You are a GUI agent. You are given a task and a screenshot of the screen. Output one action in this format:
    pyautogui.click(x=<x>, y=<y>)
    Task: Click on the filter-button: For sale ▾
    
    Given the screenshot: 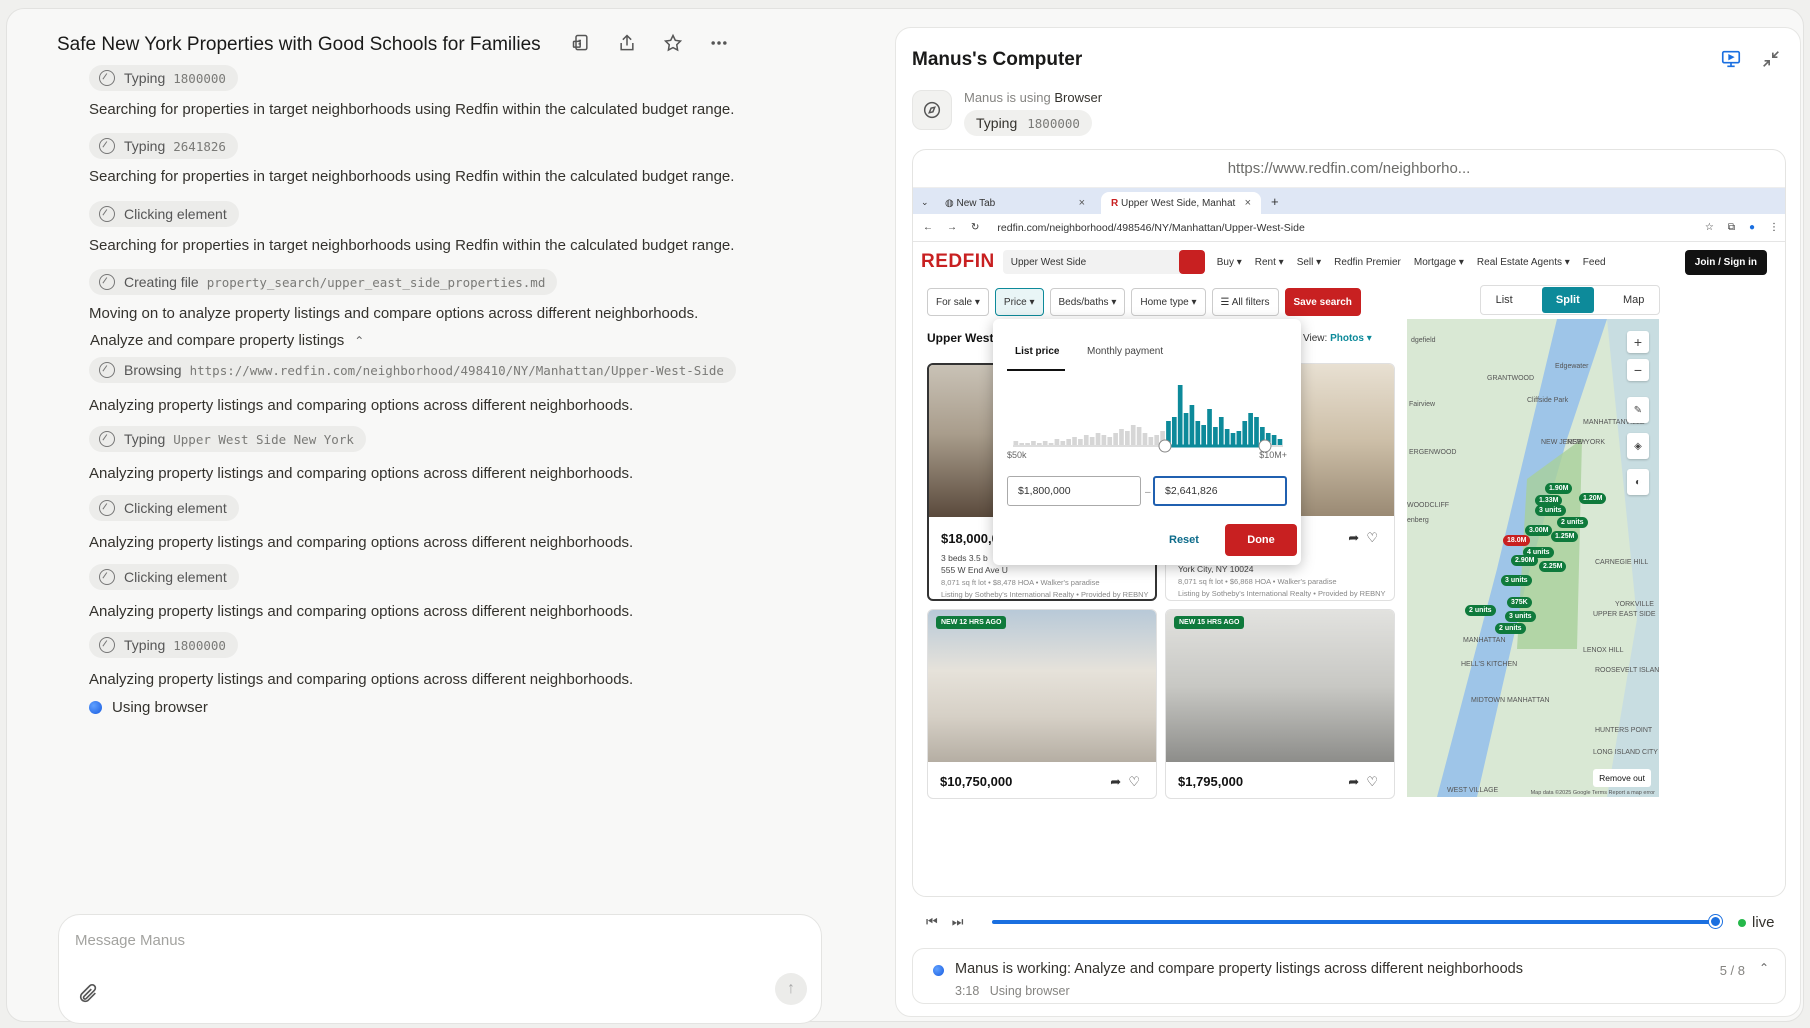 What is the action you would take?
    pyautogui.click(x=958, y=302)
    